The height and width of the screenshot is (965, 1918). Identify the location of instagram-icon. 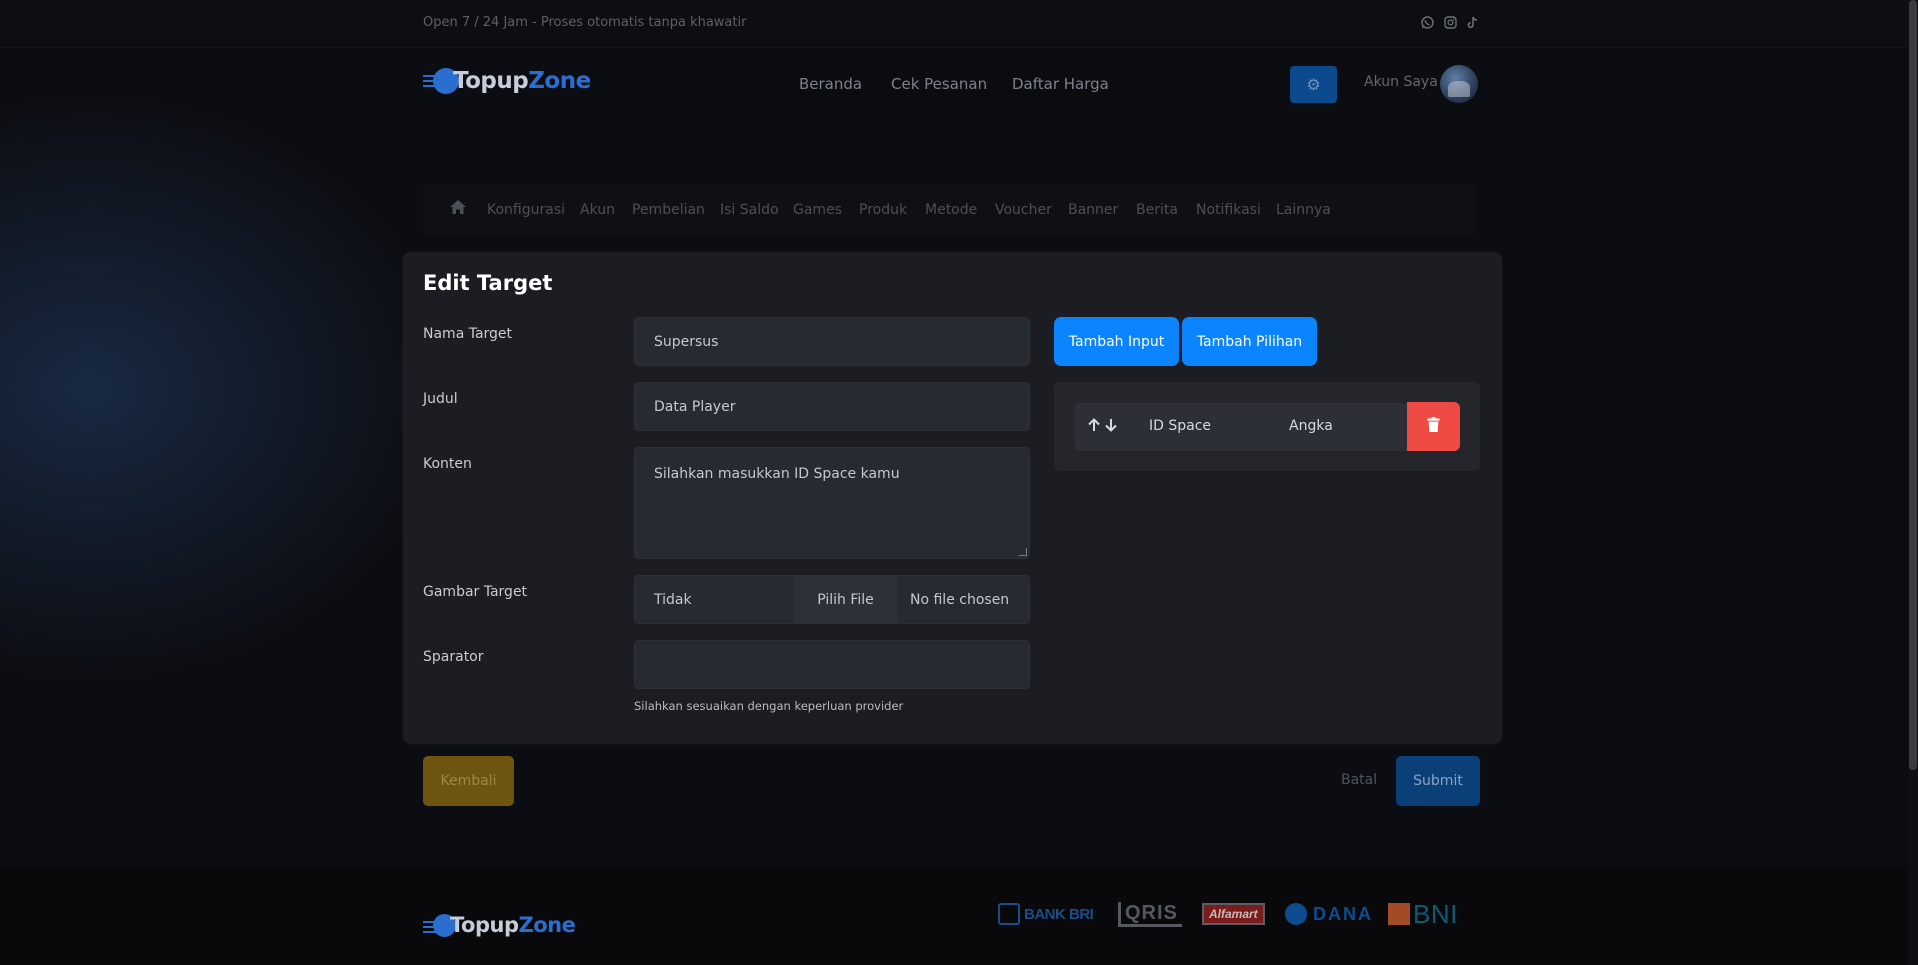
(1450, 24).